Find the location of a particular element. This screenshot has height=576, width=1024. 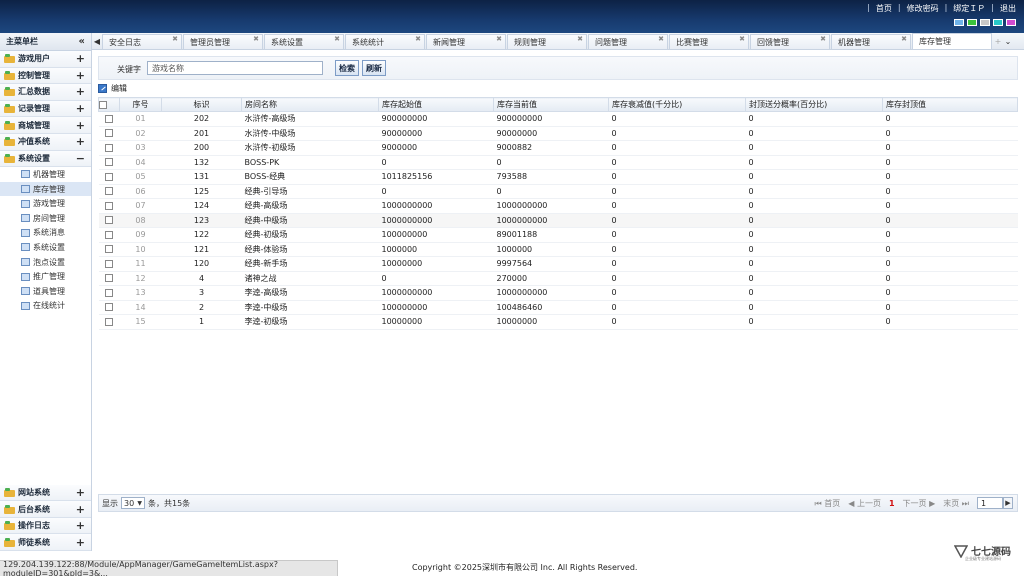

sidebar-subitem-4: 房间管理 is located at coordinates (45, 218).